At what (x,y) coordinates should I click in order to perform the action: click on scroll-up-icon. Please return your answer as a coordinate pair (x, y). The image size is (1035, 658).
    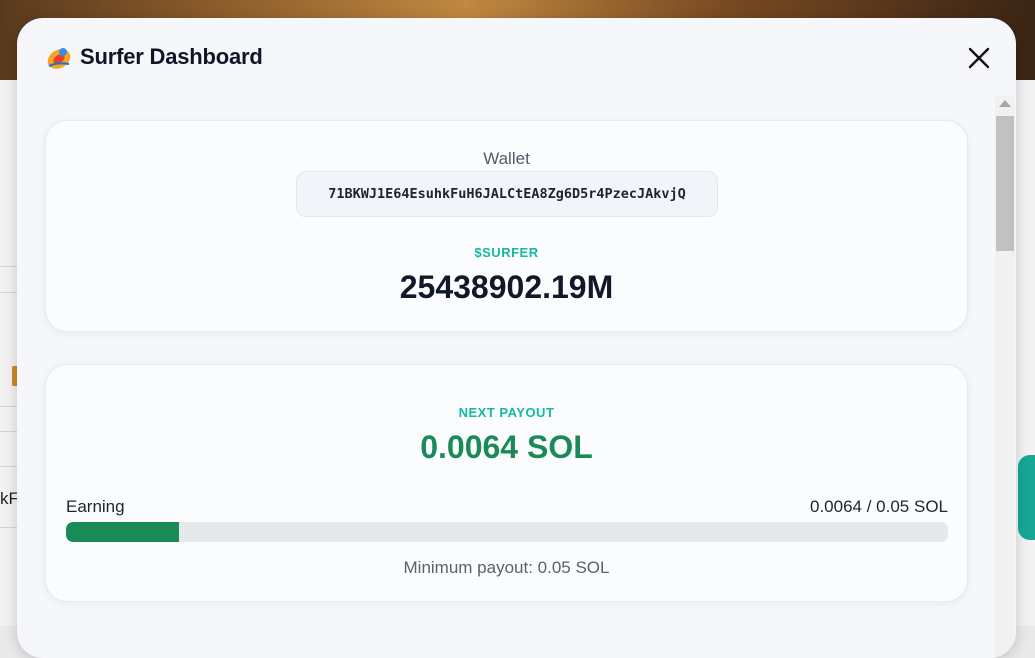
    Looking at the image, I should click on (1005, 103).